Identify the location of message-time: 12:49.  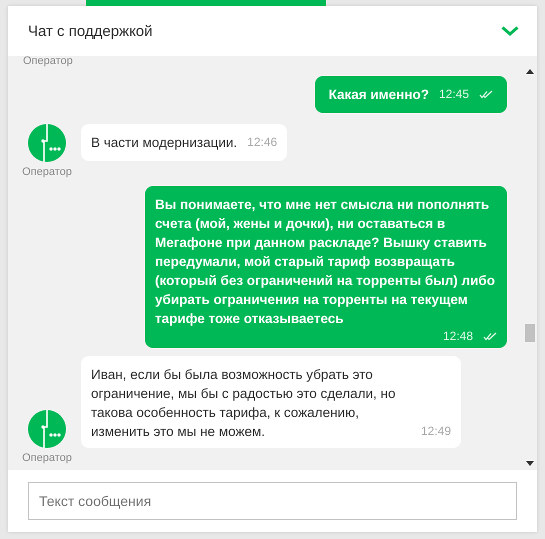
(435, 431).